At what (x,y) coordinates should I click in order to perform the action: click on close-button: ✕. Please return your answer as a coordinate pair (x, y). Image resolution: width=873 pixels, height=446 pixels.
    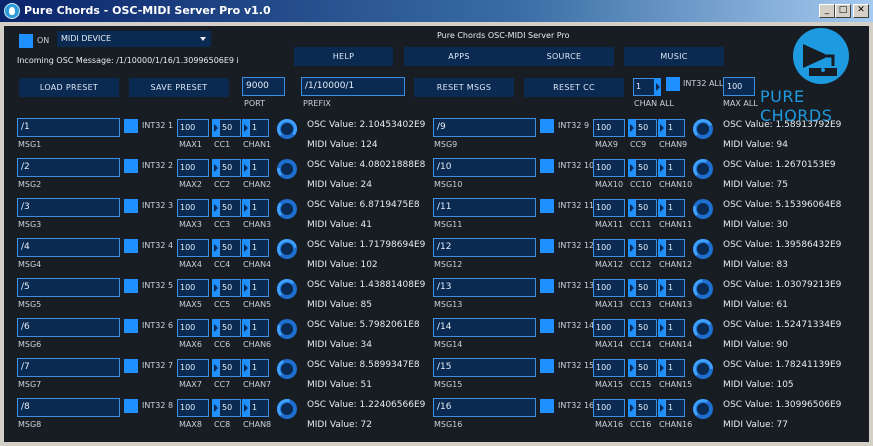
    Looking at the image, I should click on (861, 11).